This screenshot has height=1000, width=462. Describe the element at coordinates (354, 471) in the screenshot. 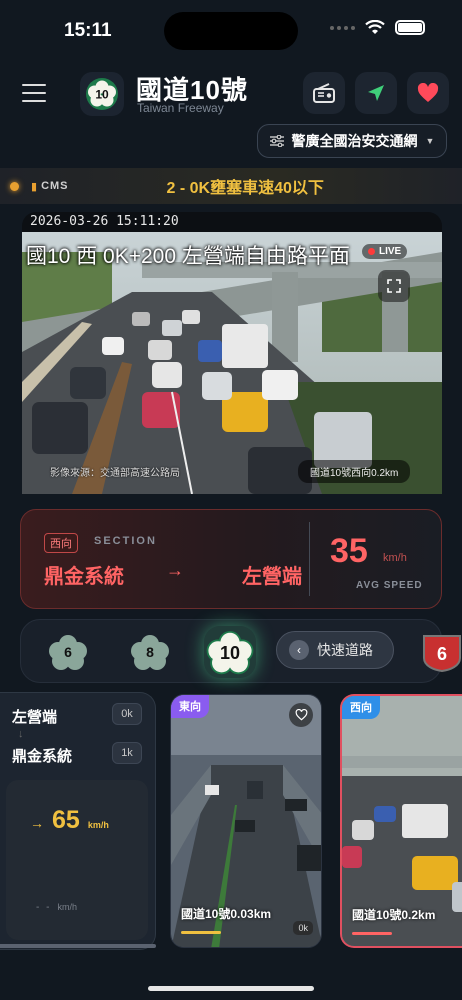

I see `camera-location: 國道10號西向0.2km` at that location.